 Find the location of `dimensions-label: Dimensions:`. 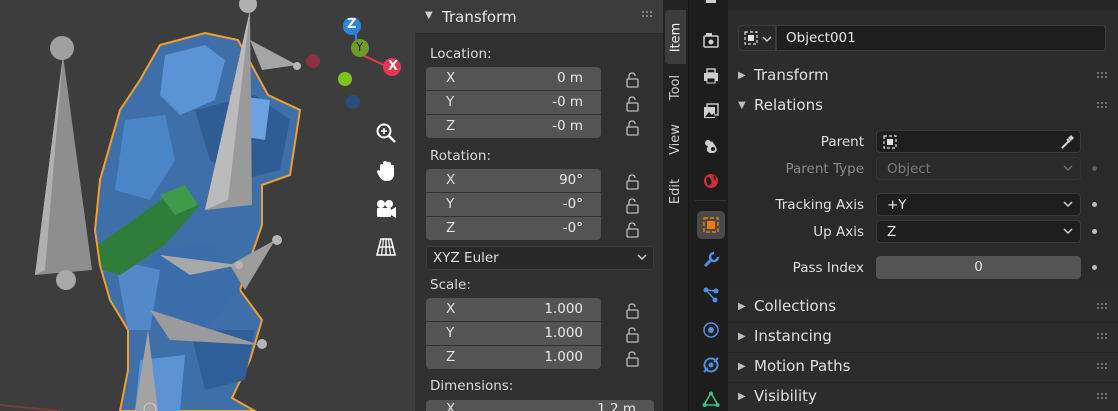

dimensions-label: Dimensions: is located at coordinates (472, 386).